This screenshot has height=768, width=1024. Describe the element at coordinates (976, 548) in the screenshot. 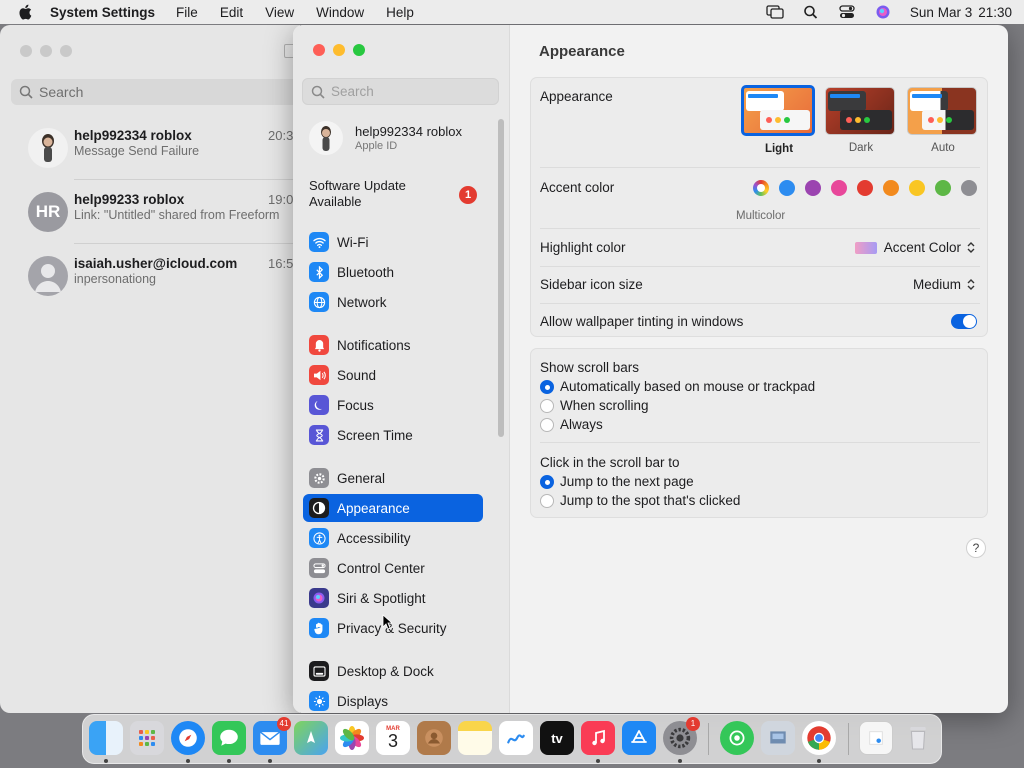

I see `help-button: ?` at that location.